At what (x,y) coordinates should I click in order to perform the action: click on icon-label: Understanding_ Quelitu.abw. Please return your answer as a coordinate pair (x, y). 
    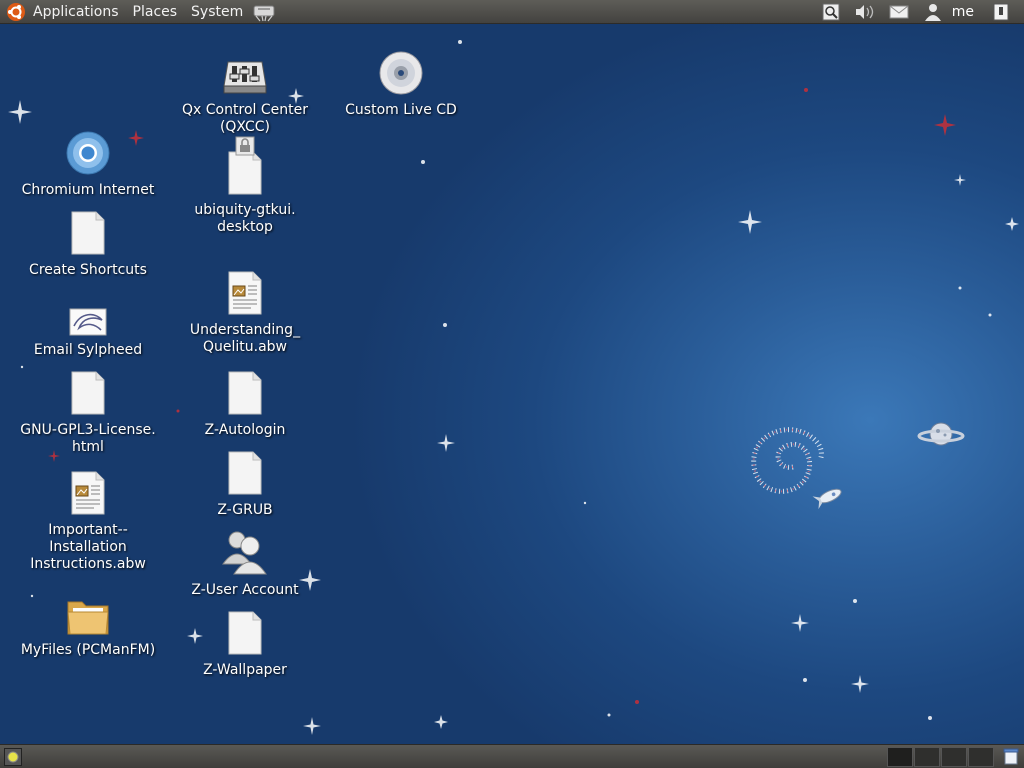
    Looking at the image, I should click on (245, 338).